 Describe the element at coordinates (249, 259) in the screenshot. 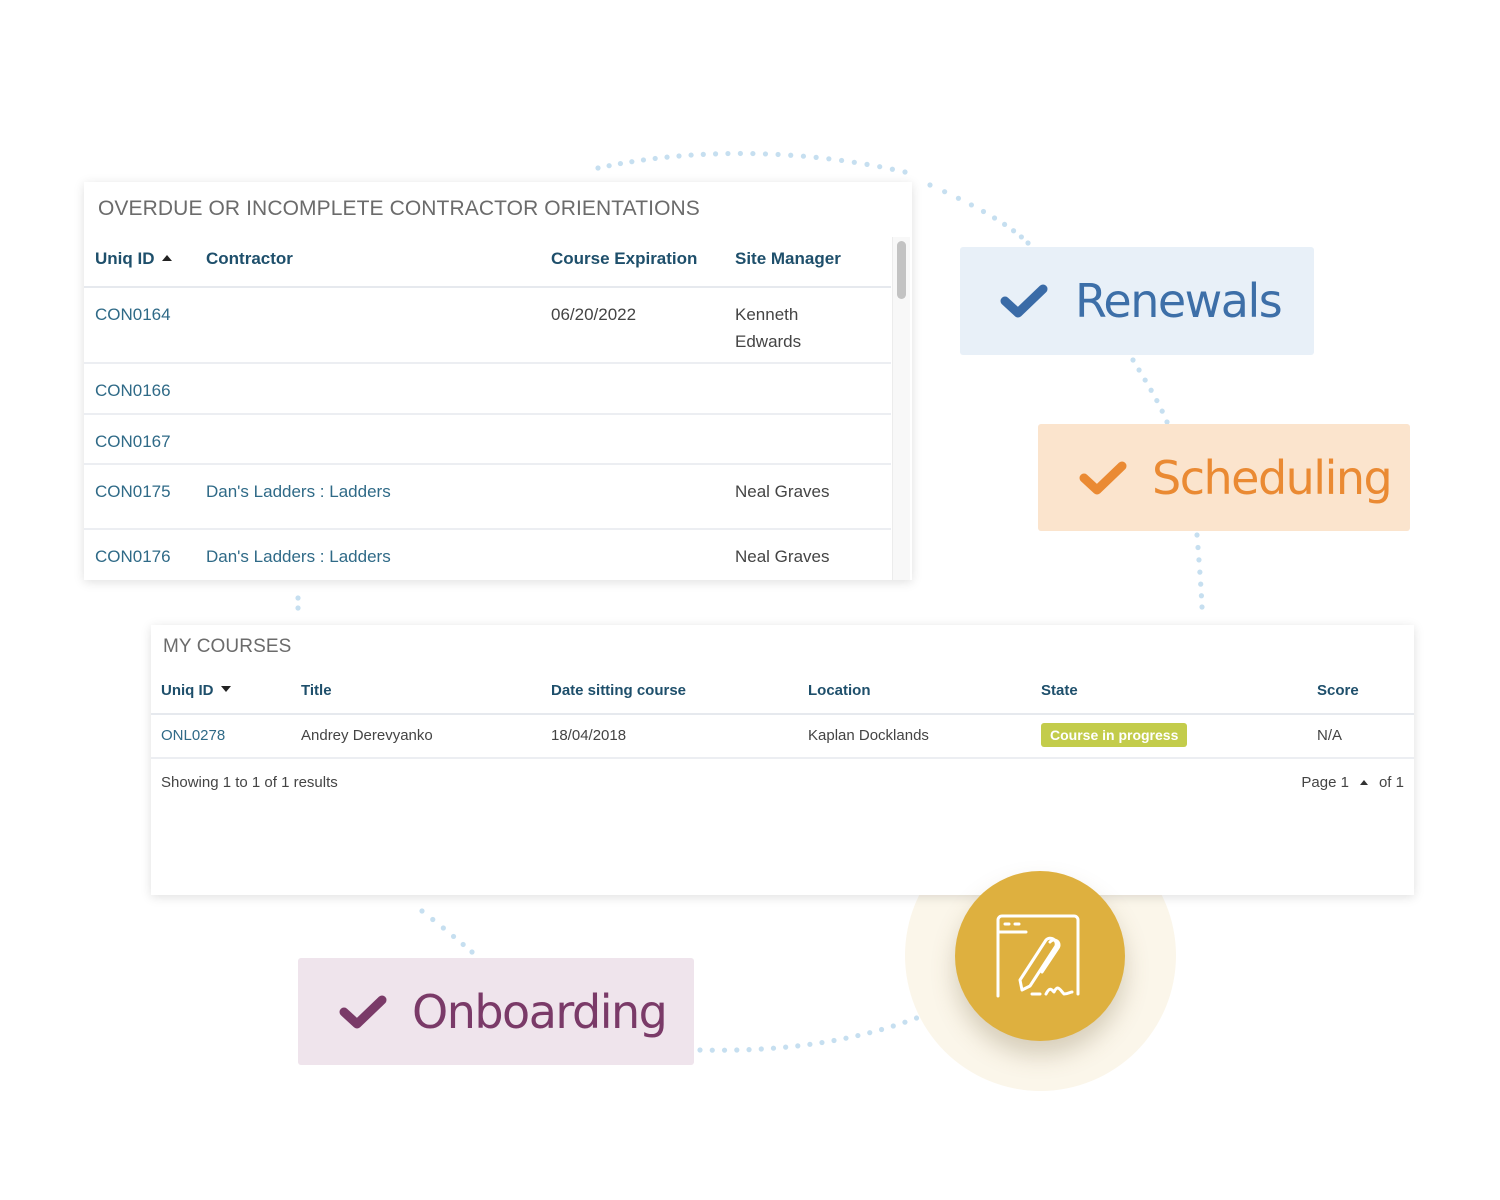

I see `column-header-contractor: Contractor` at that location.